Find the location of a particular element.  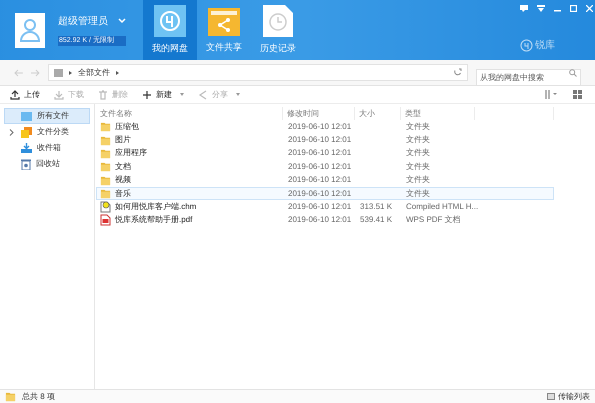

search-field: 从我的网盘中搜索 is located at coordinates (528, 77).